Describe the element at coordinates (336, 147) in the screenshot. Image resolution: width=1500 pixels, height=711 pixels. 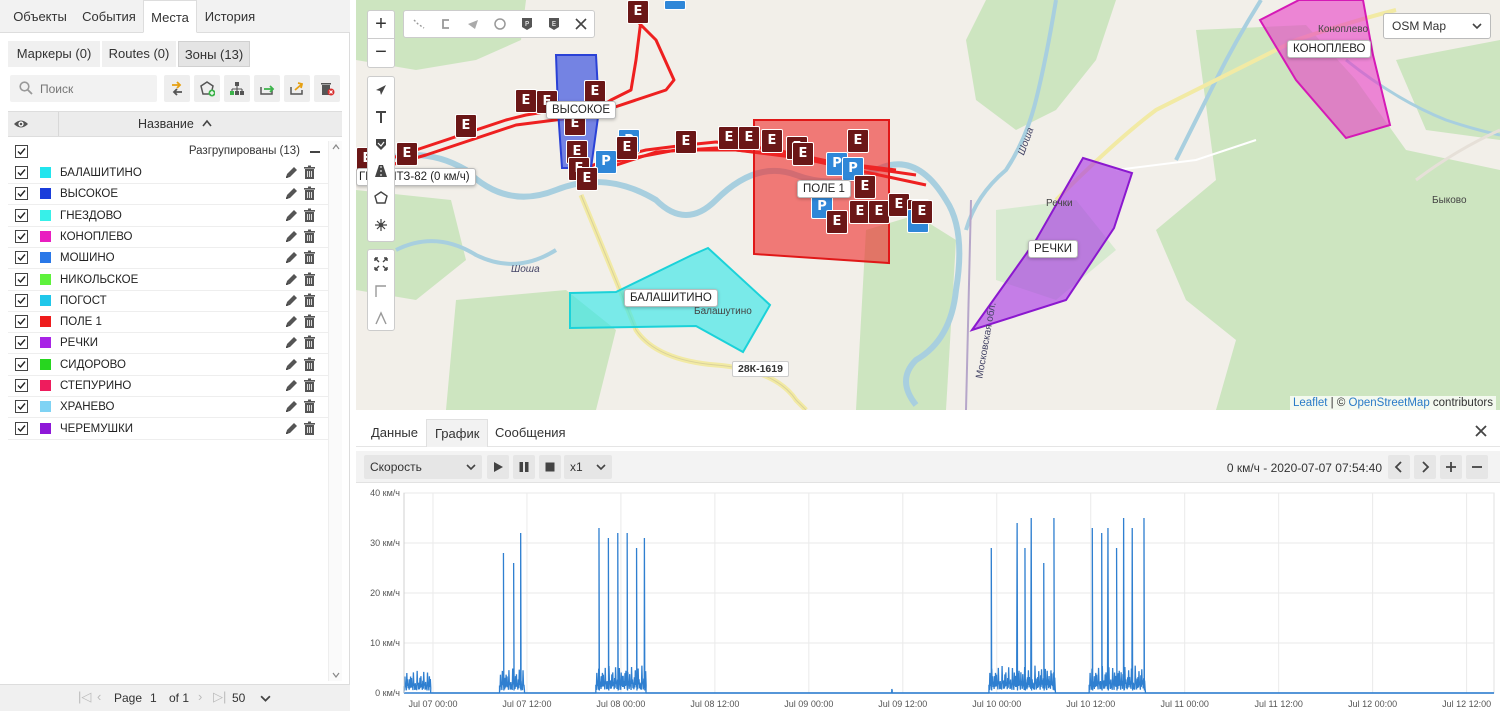
I see `scroll-up-icon` at that location.